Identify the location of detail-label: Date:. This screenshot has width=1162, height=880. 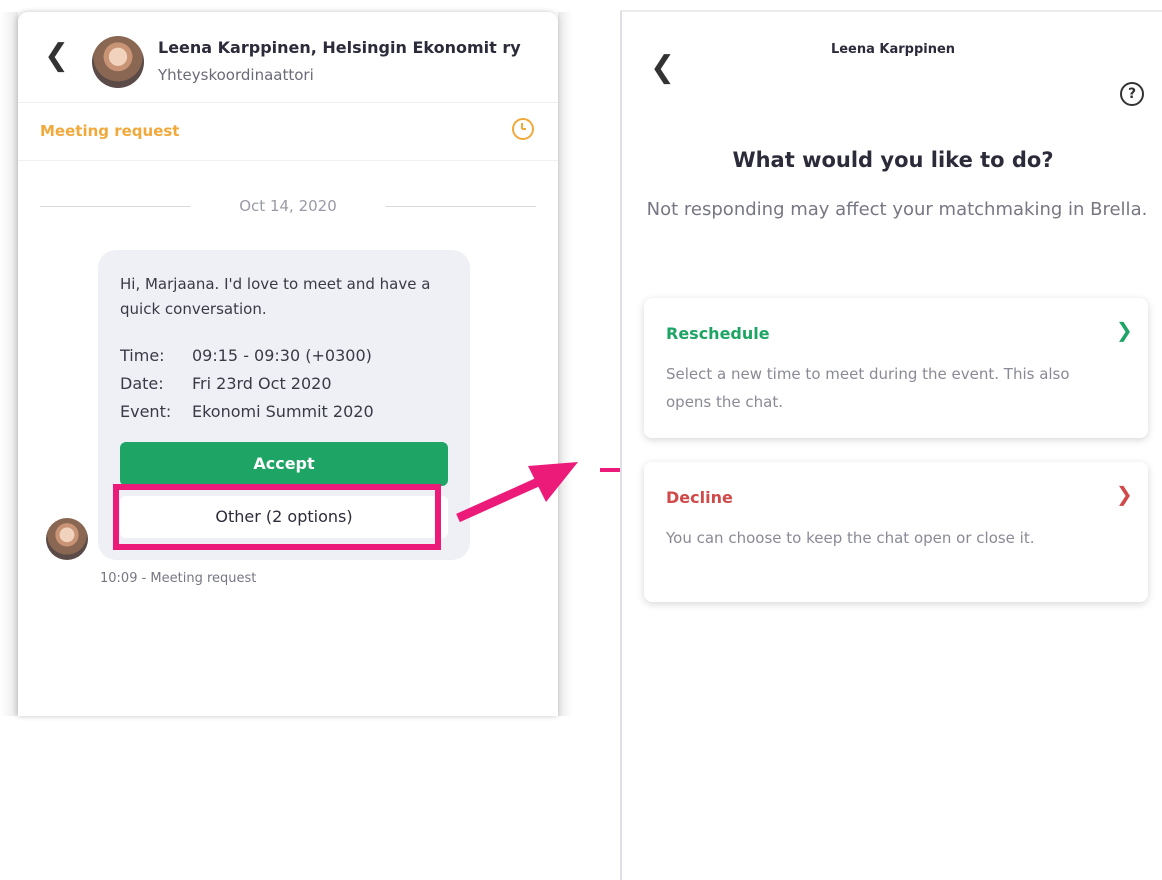
(142, 383).